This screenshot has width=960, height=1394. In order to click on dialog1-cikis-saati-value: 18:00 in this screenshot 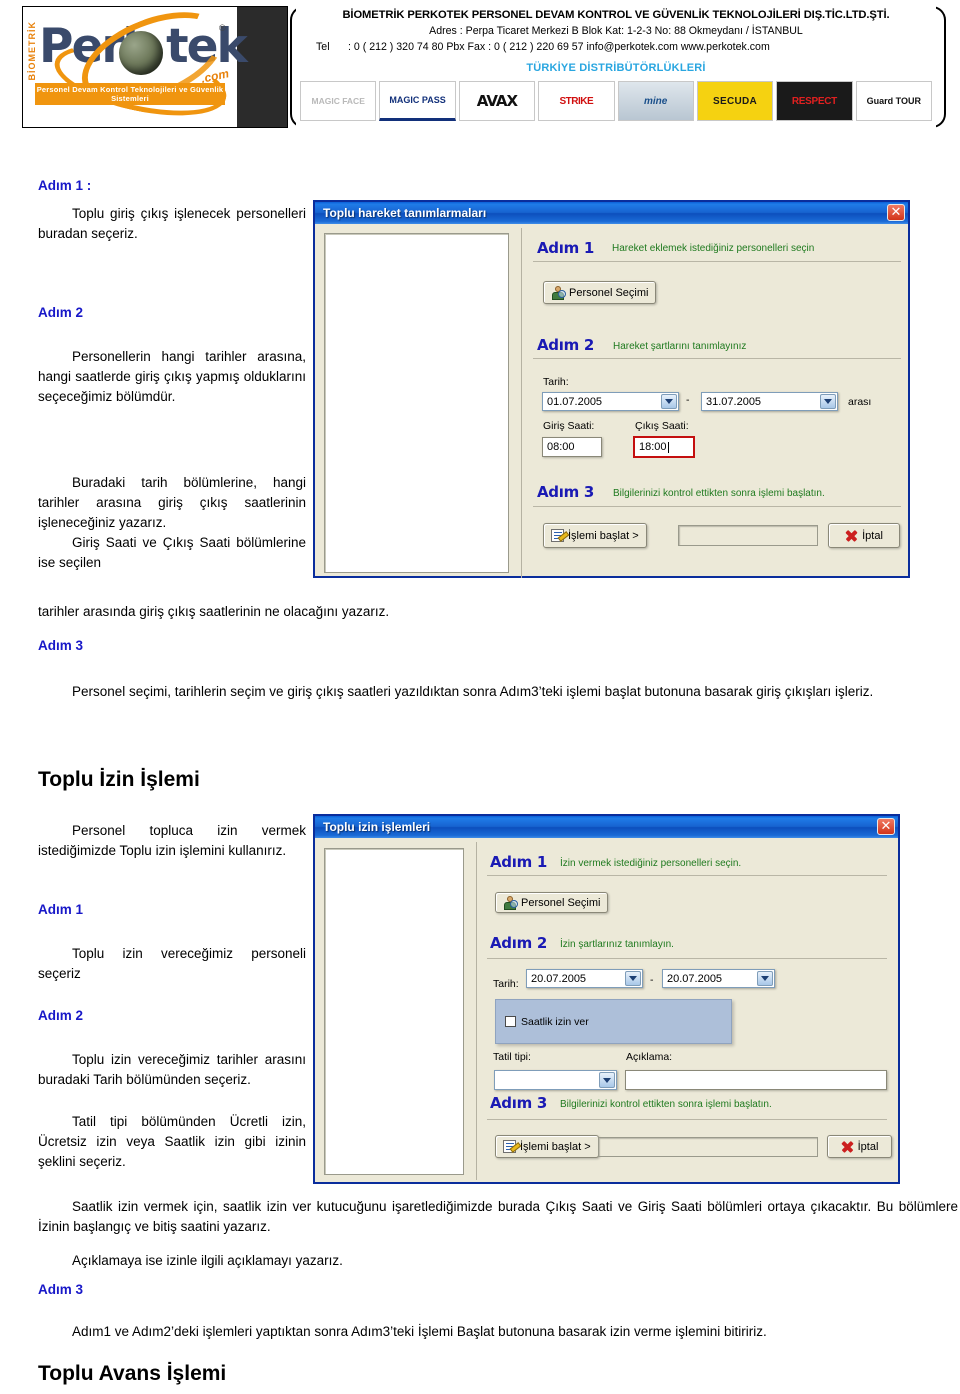, I will do `click(653, 447)`.